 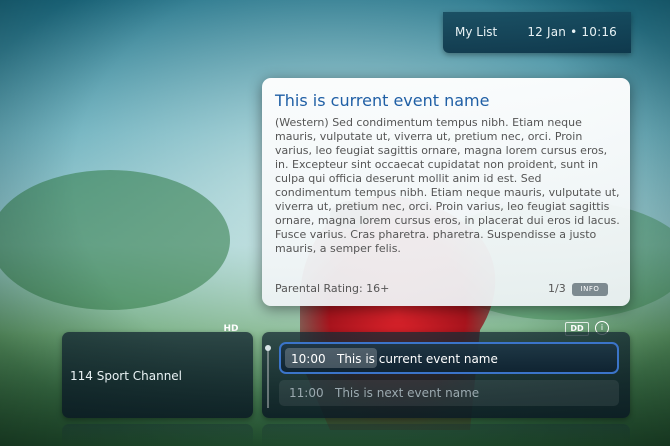 I want to click on current-event-name: This is current event name, so click(x=417, y=359).